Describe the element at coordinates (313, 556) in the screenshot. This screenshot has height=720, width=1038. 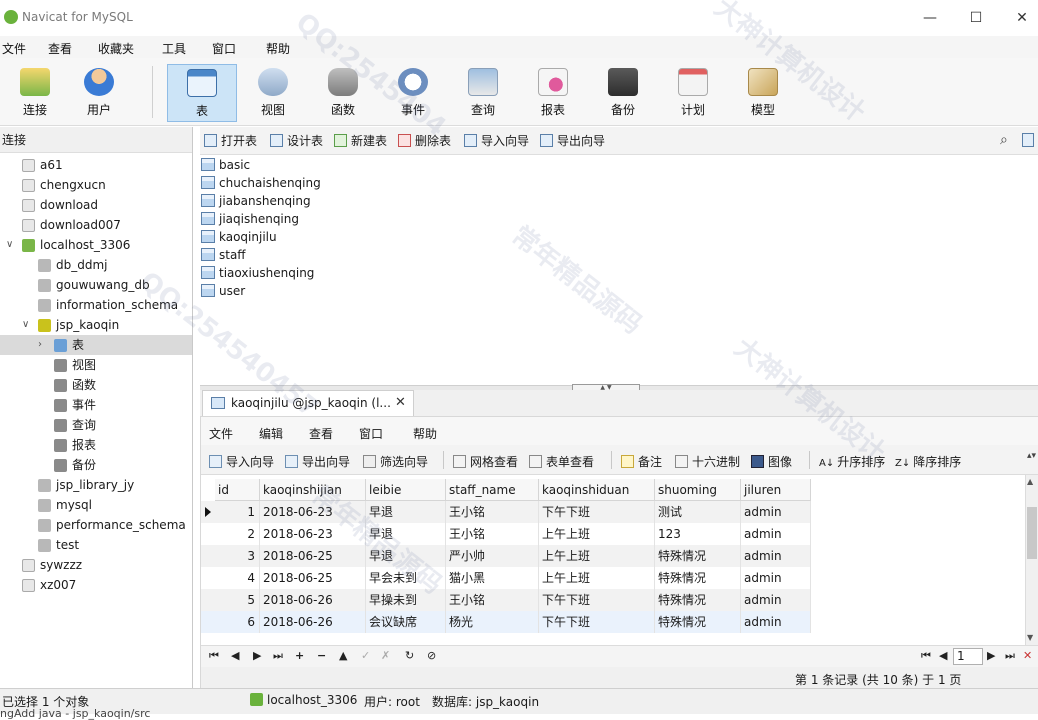
I see `cell-kaoqinshijian: 2018-06-25` at that location.